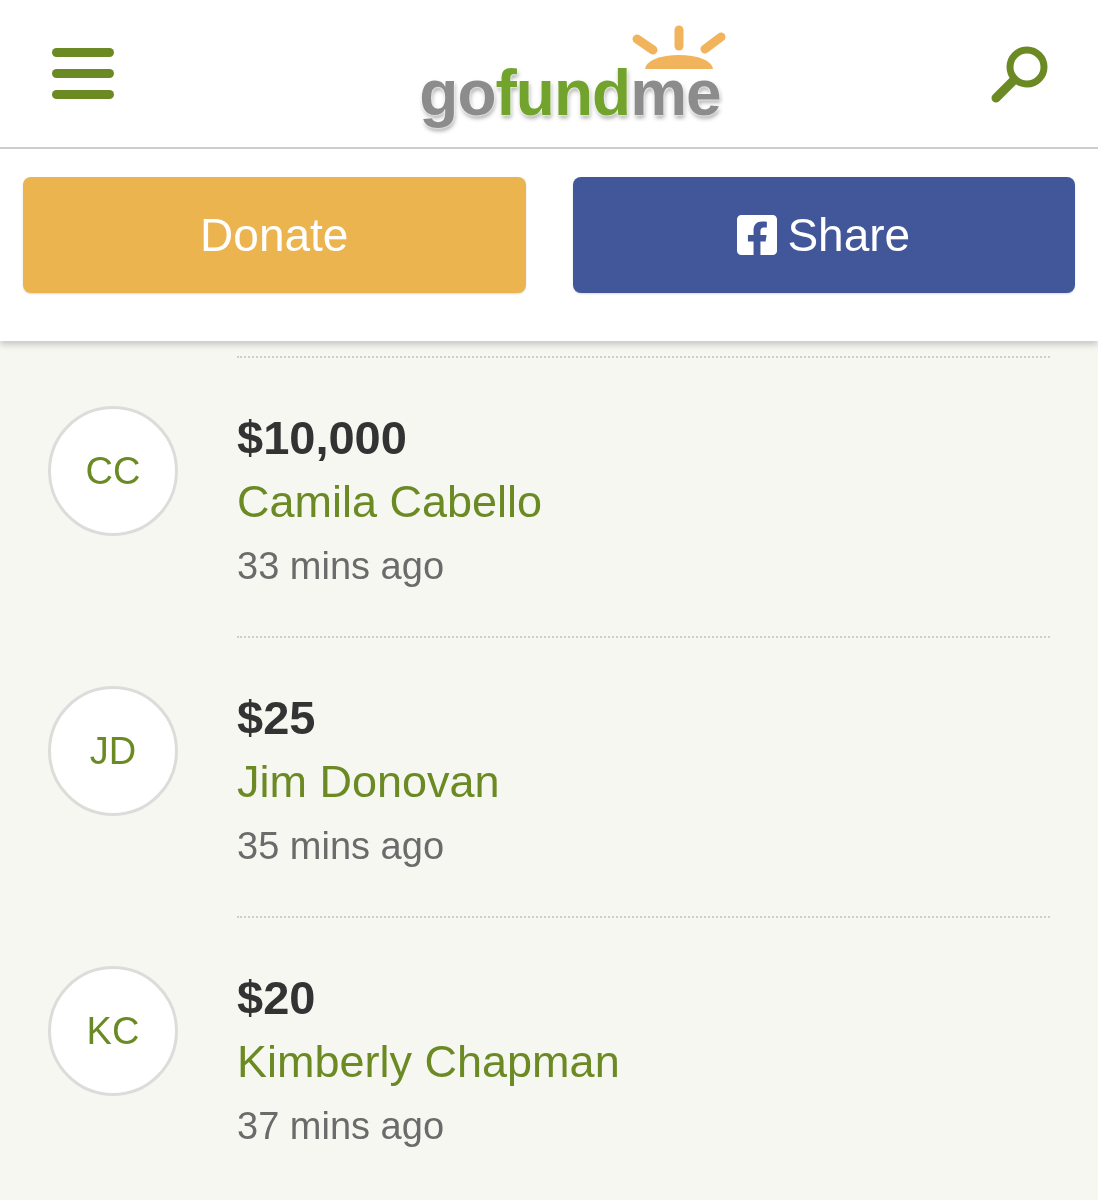  I want to click on search-button, so click(1020, 73).